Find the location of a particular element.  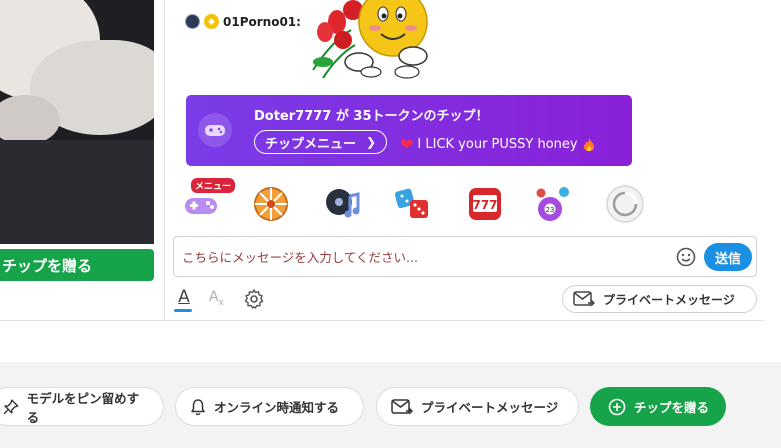

fire-icon is located at coordinates (588, 144).